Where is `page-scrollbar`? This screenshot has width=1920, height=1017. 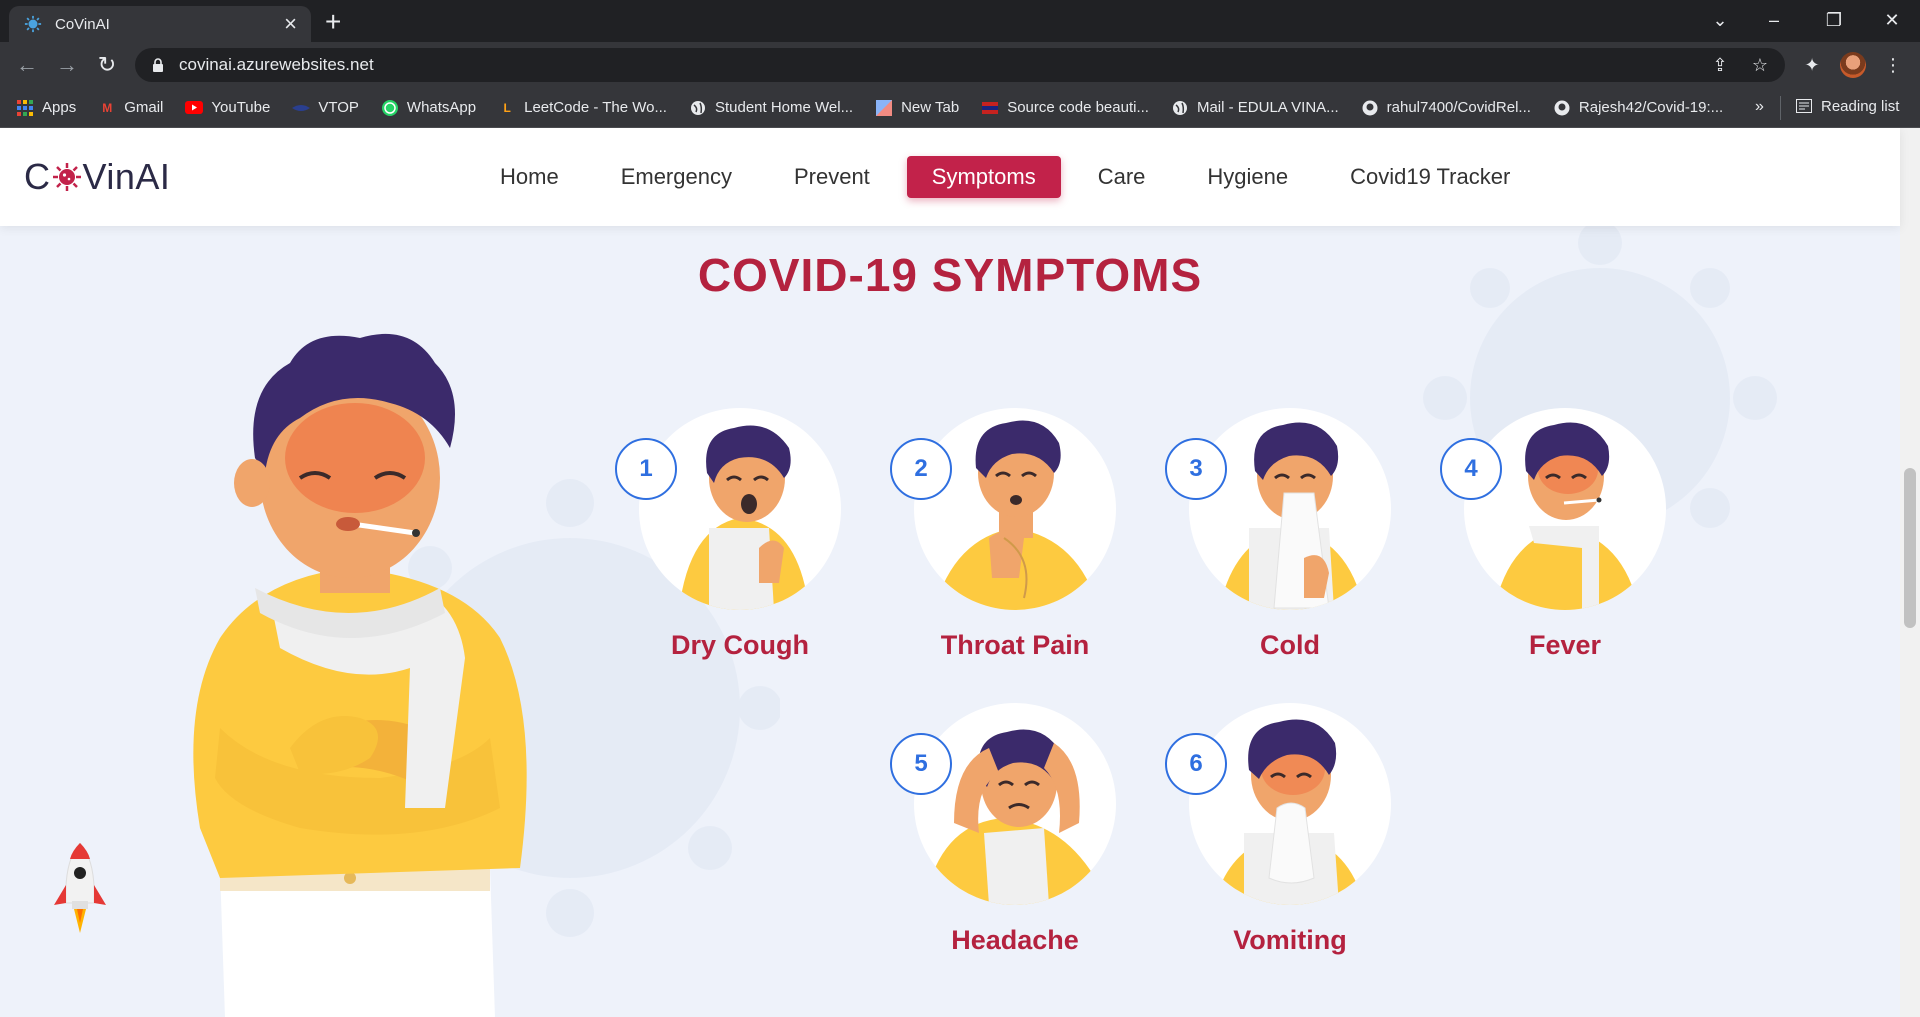
page-scrollbar is located at coordinates (1910, 572).